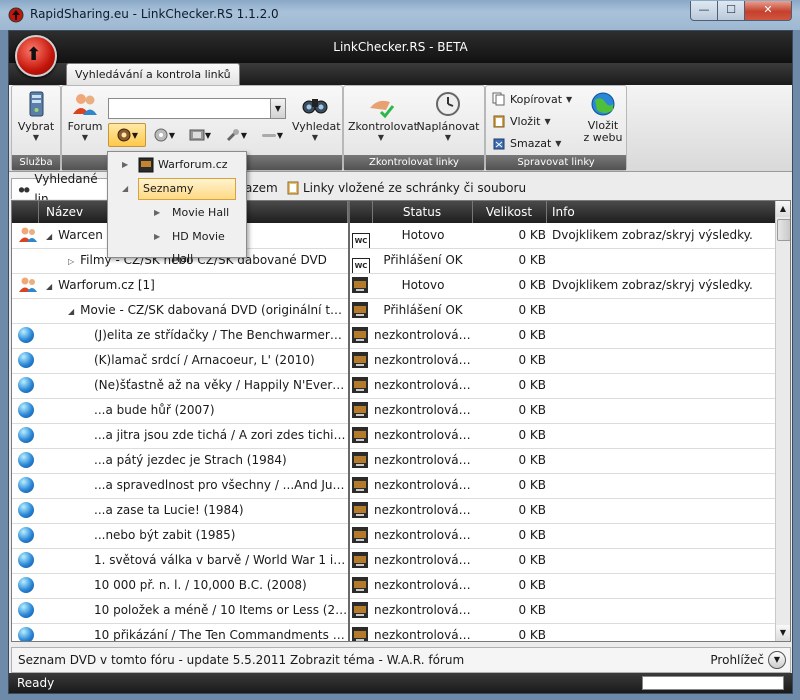  I want to click on group-label-sluzba: Služba, so click(36, 162).